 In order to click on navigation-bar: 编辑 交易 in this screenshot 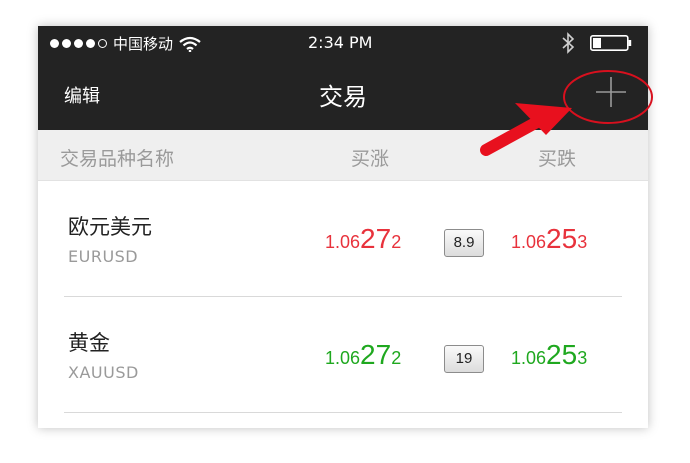, I will do `click(343, 95)`.